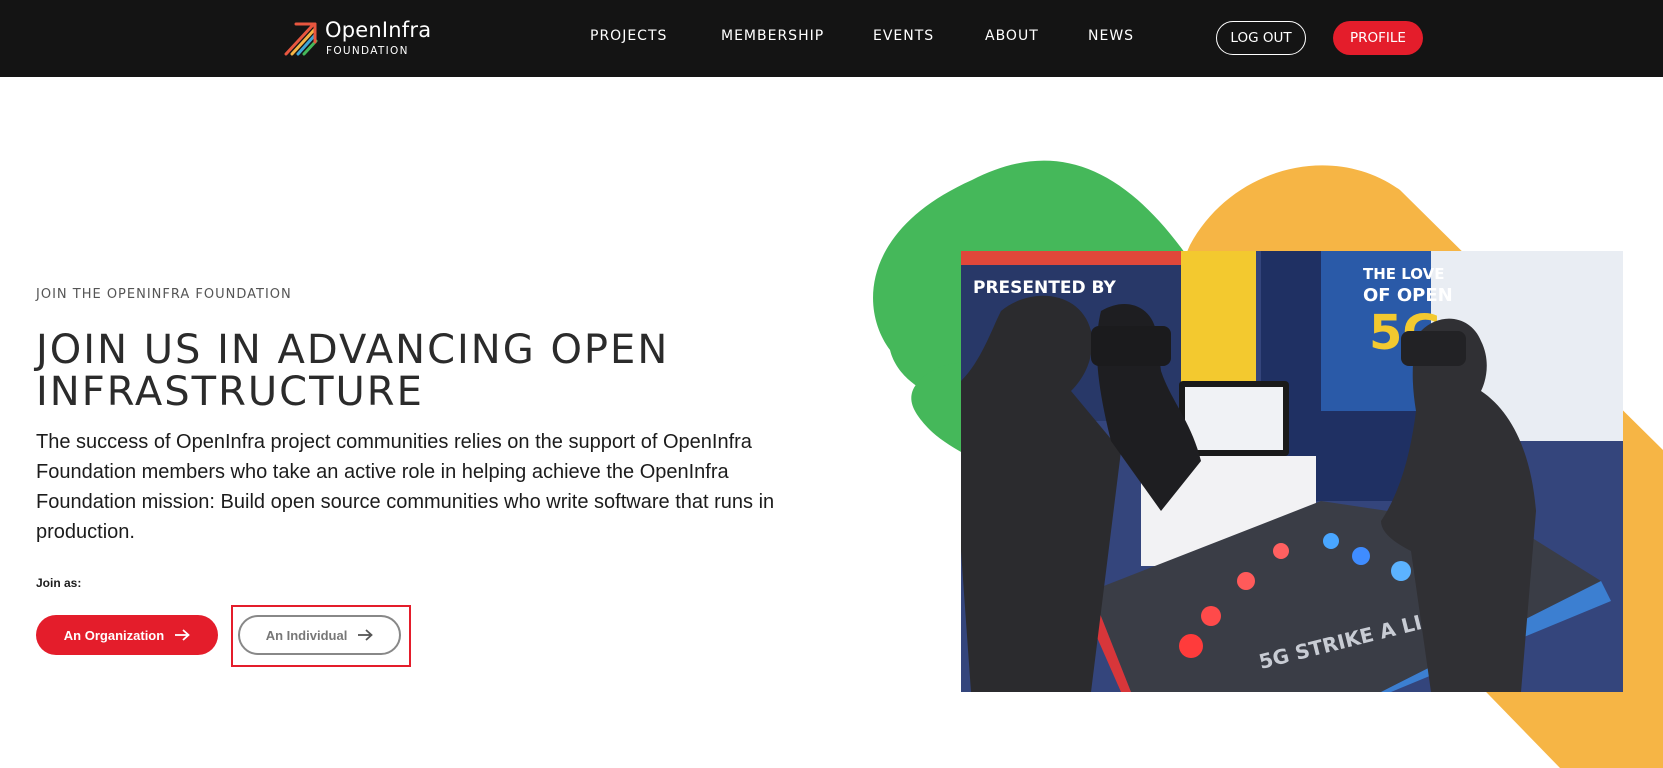 This screenshot has width=1663, height=768. I want to click on openinfra-logo: OpenInfra FOUNDATION, so click(367, 39).